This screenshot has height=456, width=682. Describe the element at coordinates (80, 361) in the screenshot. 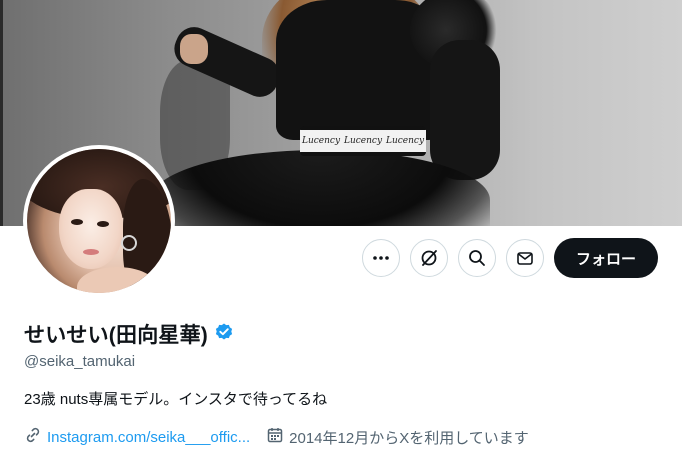

I see `user-handle: @seika_tamukai` at that location.